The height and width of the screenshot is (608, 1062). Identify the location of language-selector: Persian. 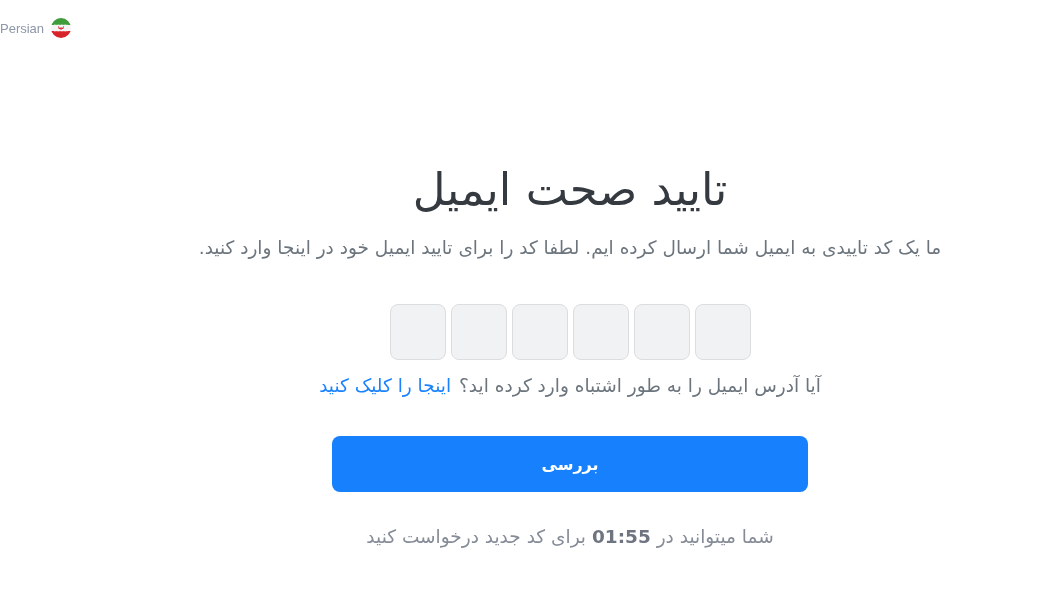
(36, 28).